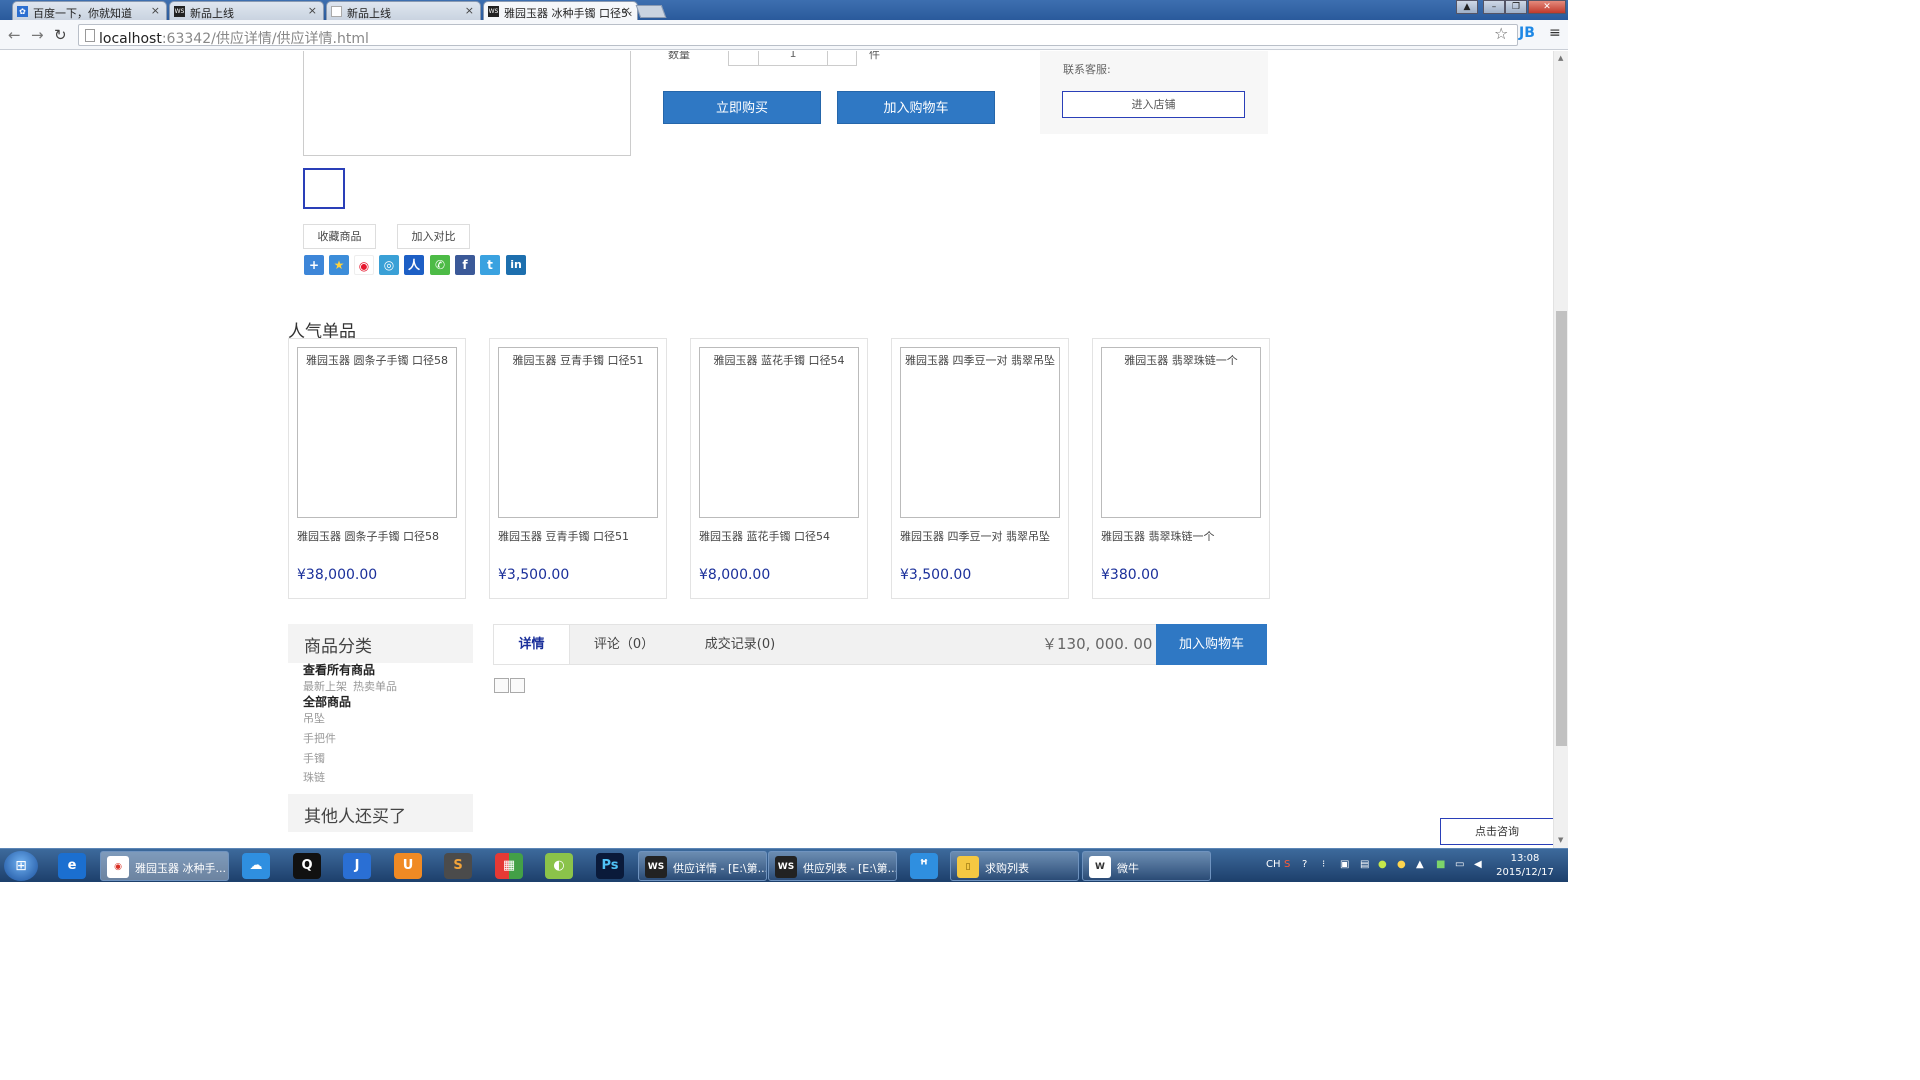  Describe the element at coordinates (1561, 528) in the screenshot. I see `scrollbar-thumb` at that location.